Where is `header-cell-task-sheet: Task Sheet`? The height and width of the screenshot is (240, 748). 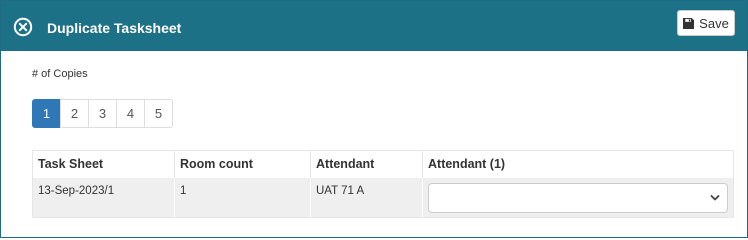 header-cell-task-sheet: Task Sheet is located at coordinates (104, 164).